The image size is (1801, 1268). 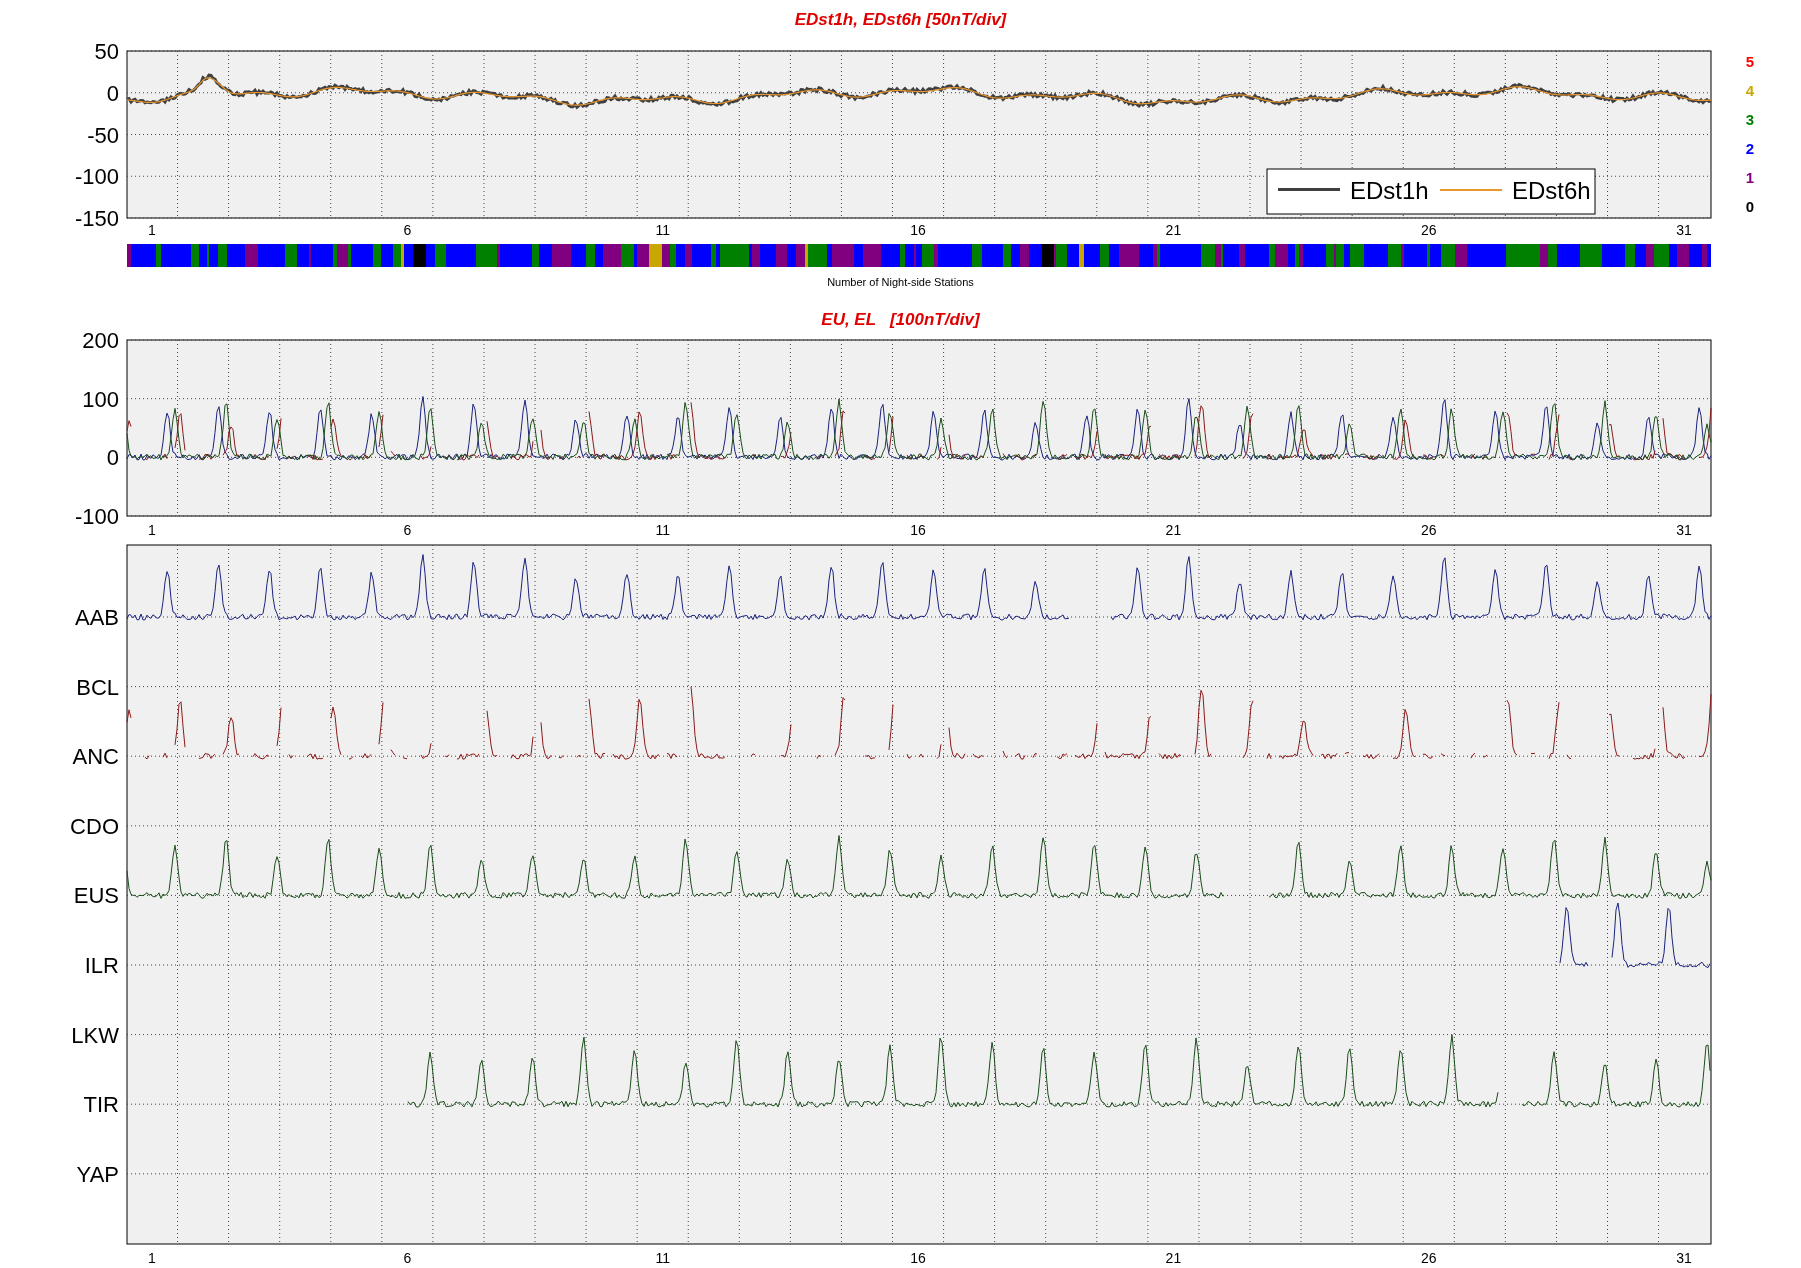 I want to click on station-label: ANC, so click(x=95, y=757).